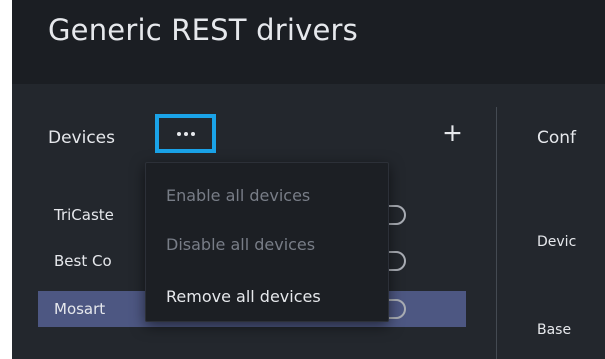 This screenshot has height=359, width=605. I want to click on page-title: Generic REST drivers, so click(203, 30).